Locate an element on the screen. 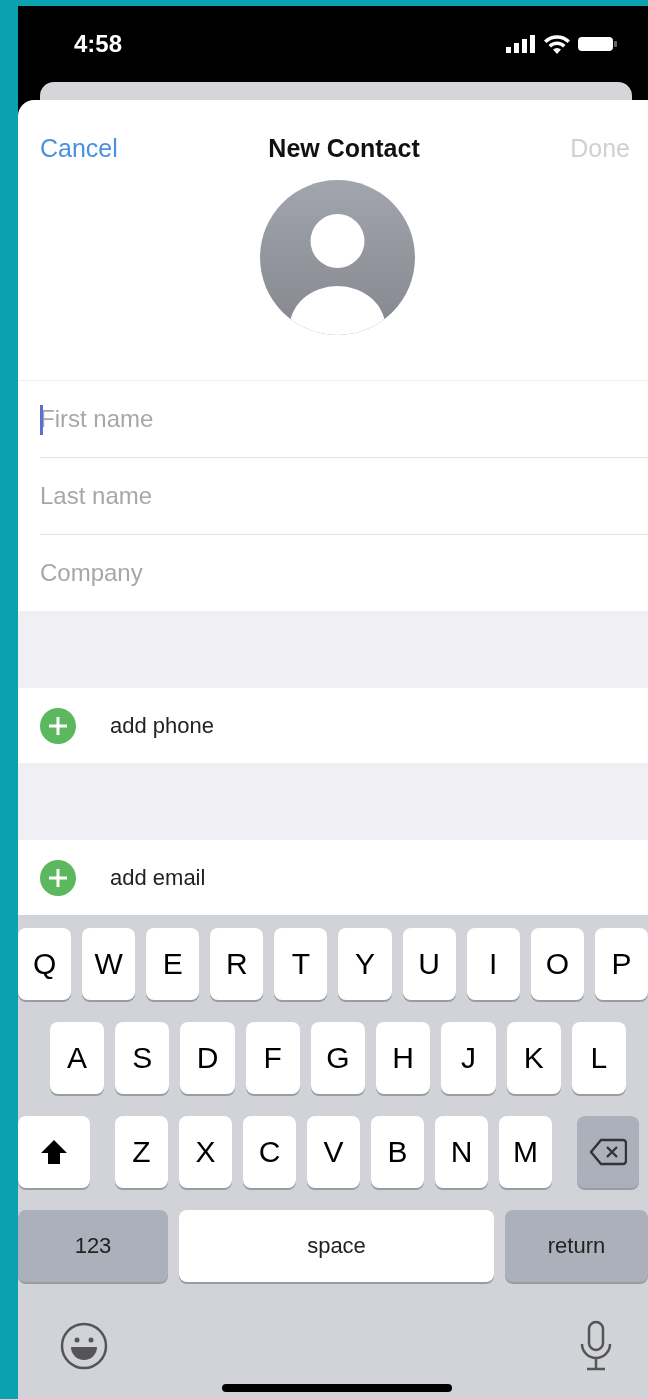 This screenshot has width=648, height=1399. letter-key: E is located at coordinates (173, 964).